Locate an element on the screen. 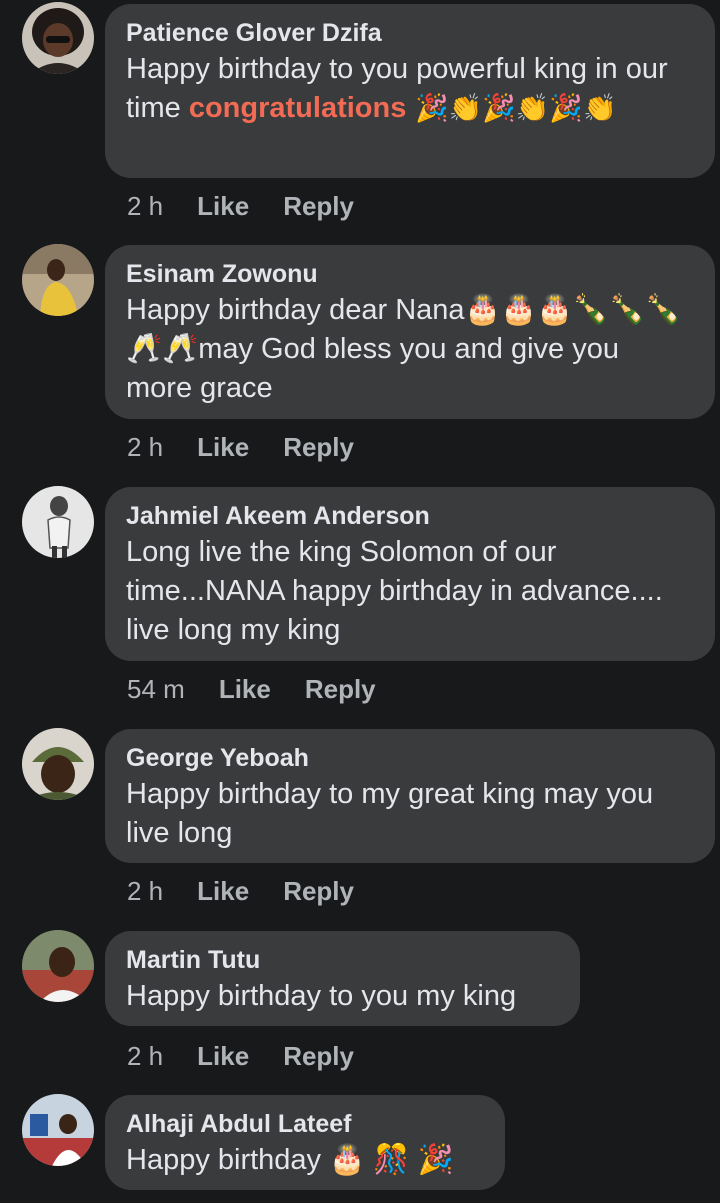 The height and width of the screenshot is (1203, 720). comment-author: Martin Tutu is located at coordinates (342, 960).